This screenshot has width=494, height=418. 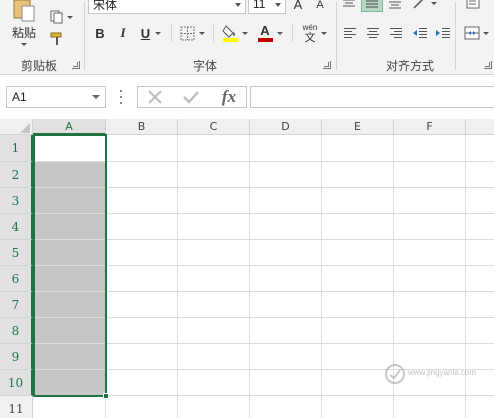 What do you see at coordinates (201, 33) in the screenshot?
I see `borders-dropdown-icon` at bounding box center [201, 33].